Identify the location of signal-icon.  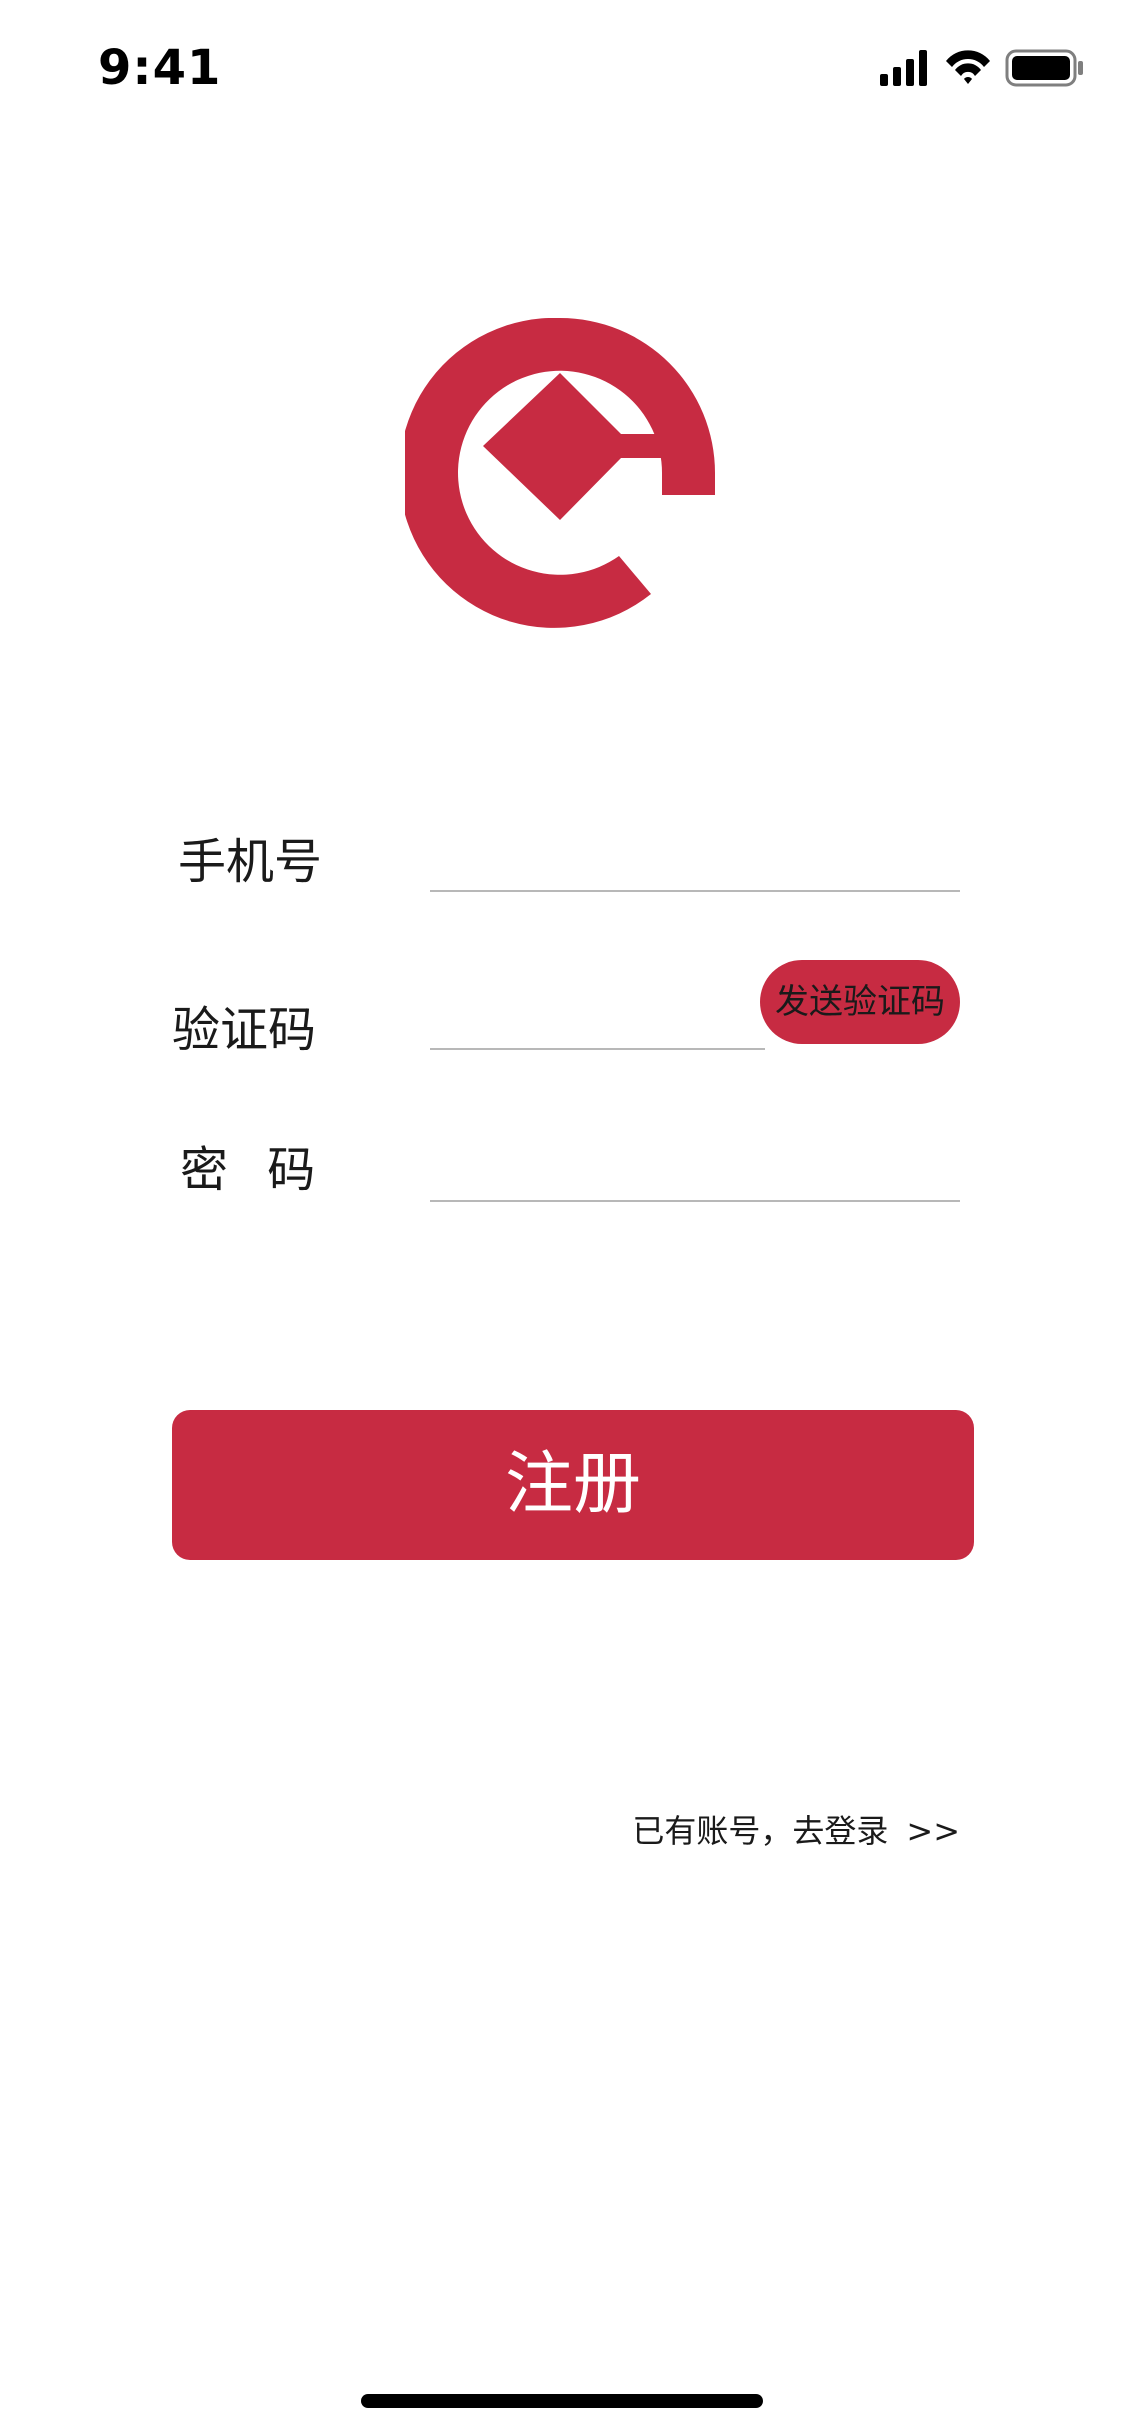
(903, 68).